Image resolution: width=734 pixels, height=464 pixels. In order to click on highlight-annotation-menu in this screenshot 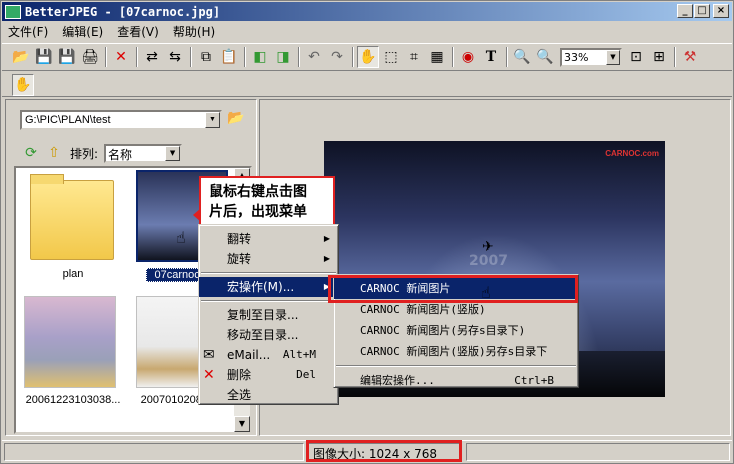, I will do `click(453, 289)`.